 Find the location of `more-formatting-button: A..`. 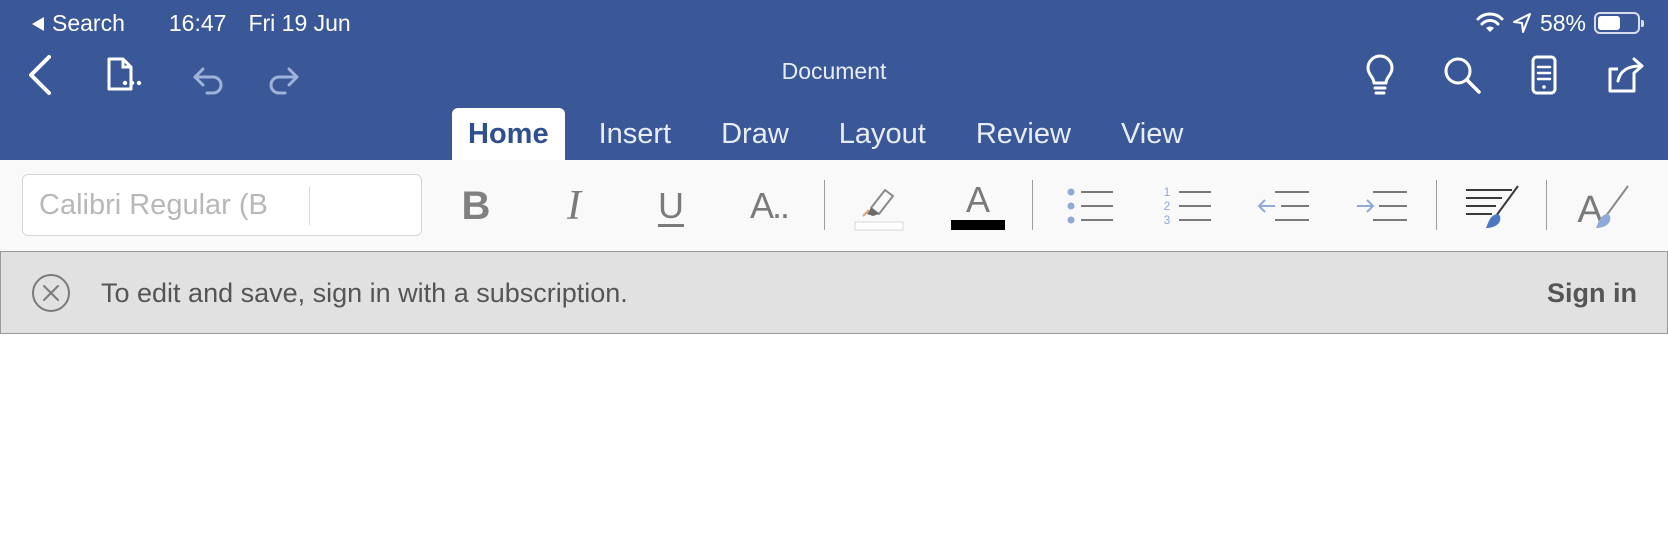

more-formatting-button: A.. is located at coordinates (769, 206).